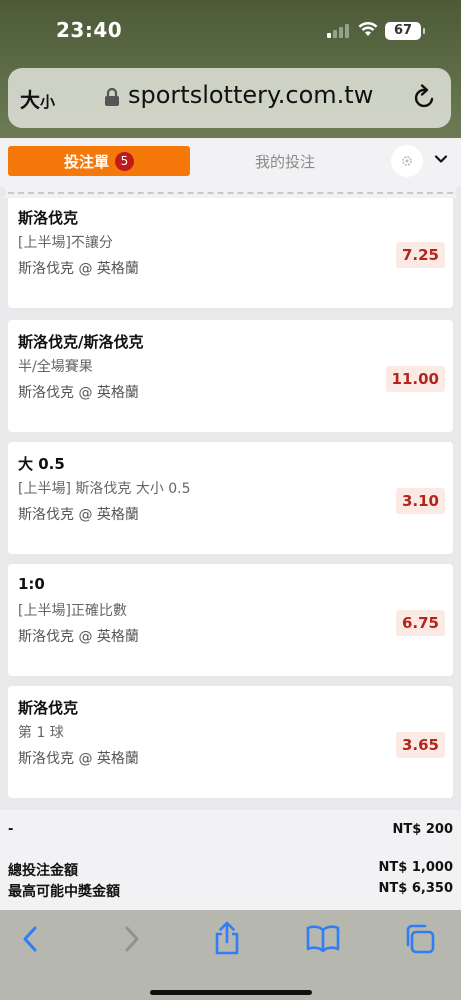 The width and height of the screenshot is (461, 1000). I want to click on status-time: 23:40, so click(89, 30).